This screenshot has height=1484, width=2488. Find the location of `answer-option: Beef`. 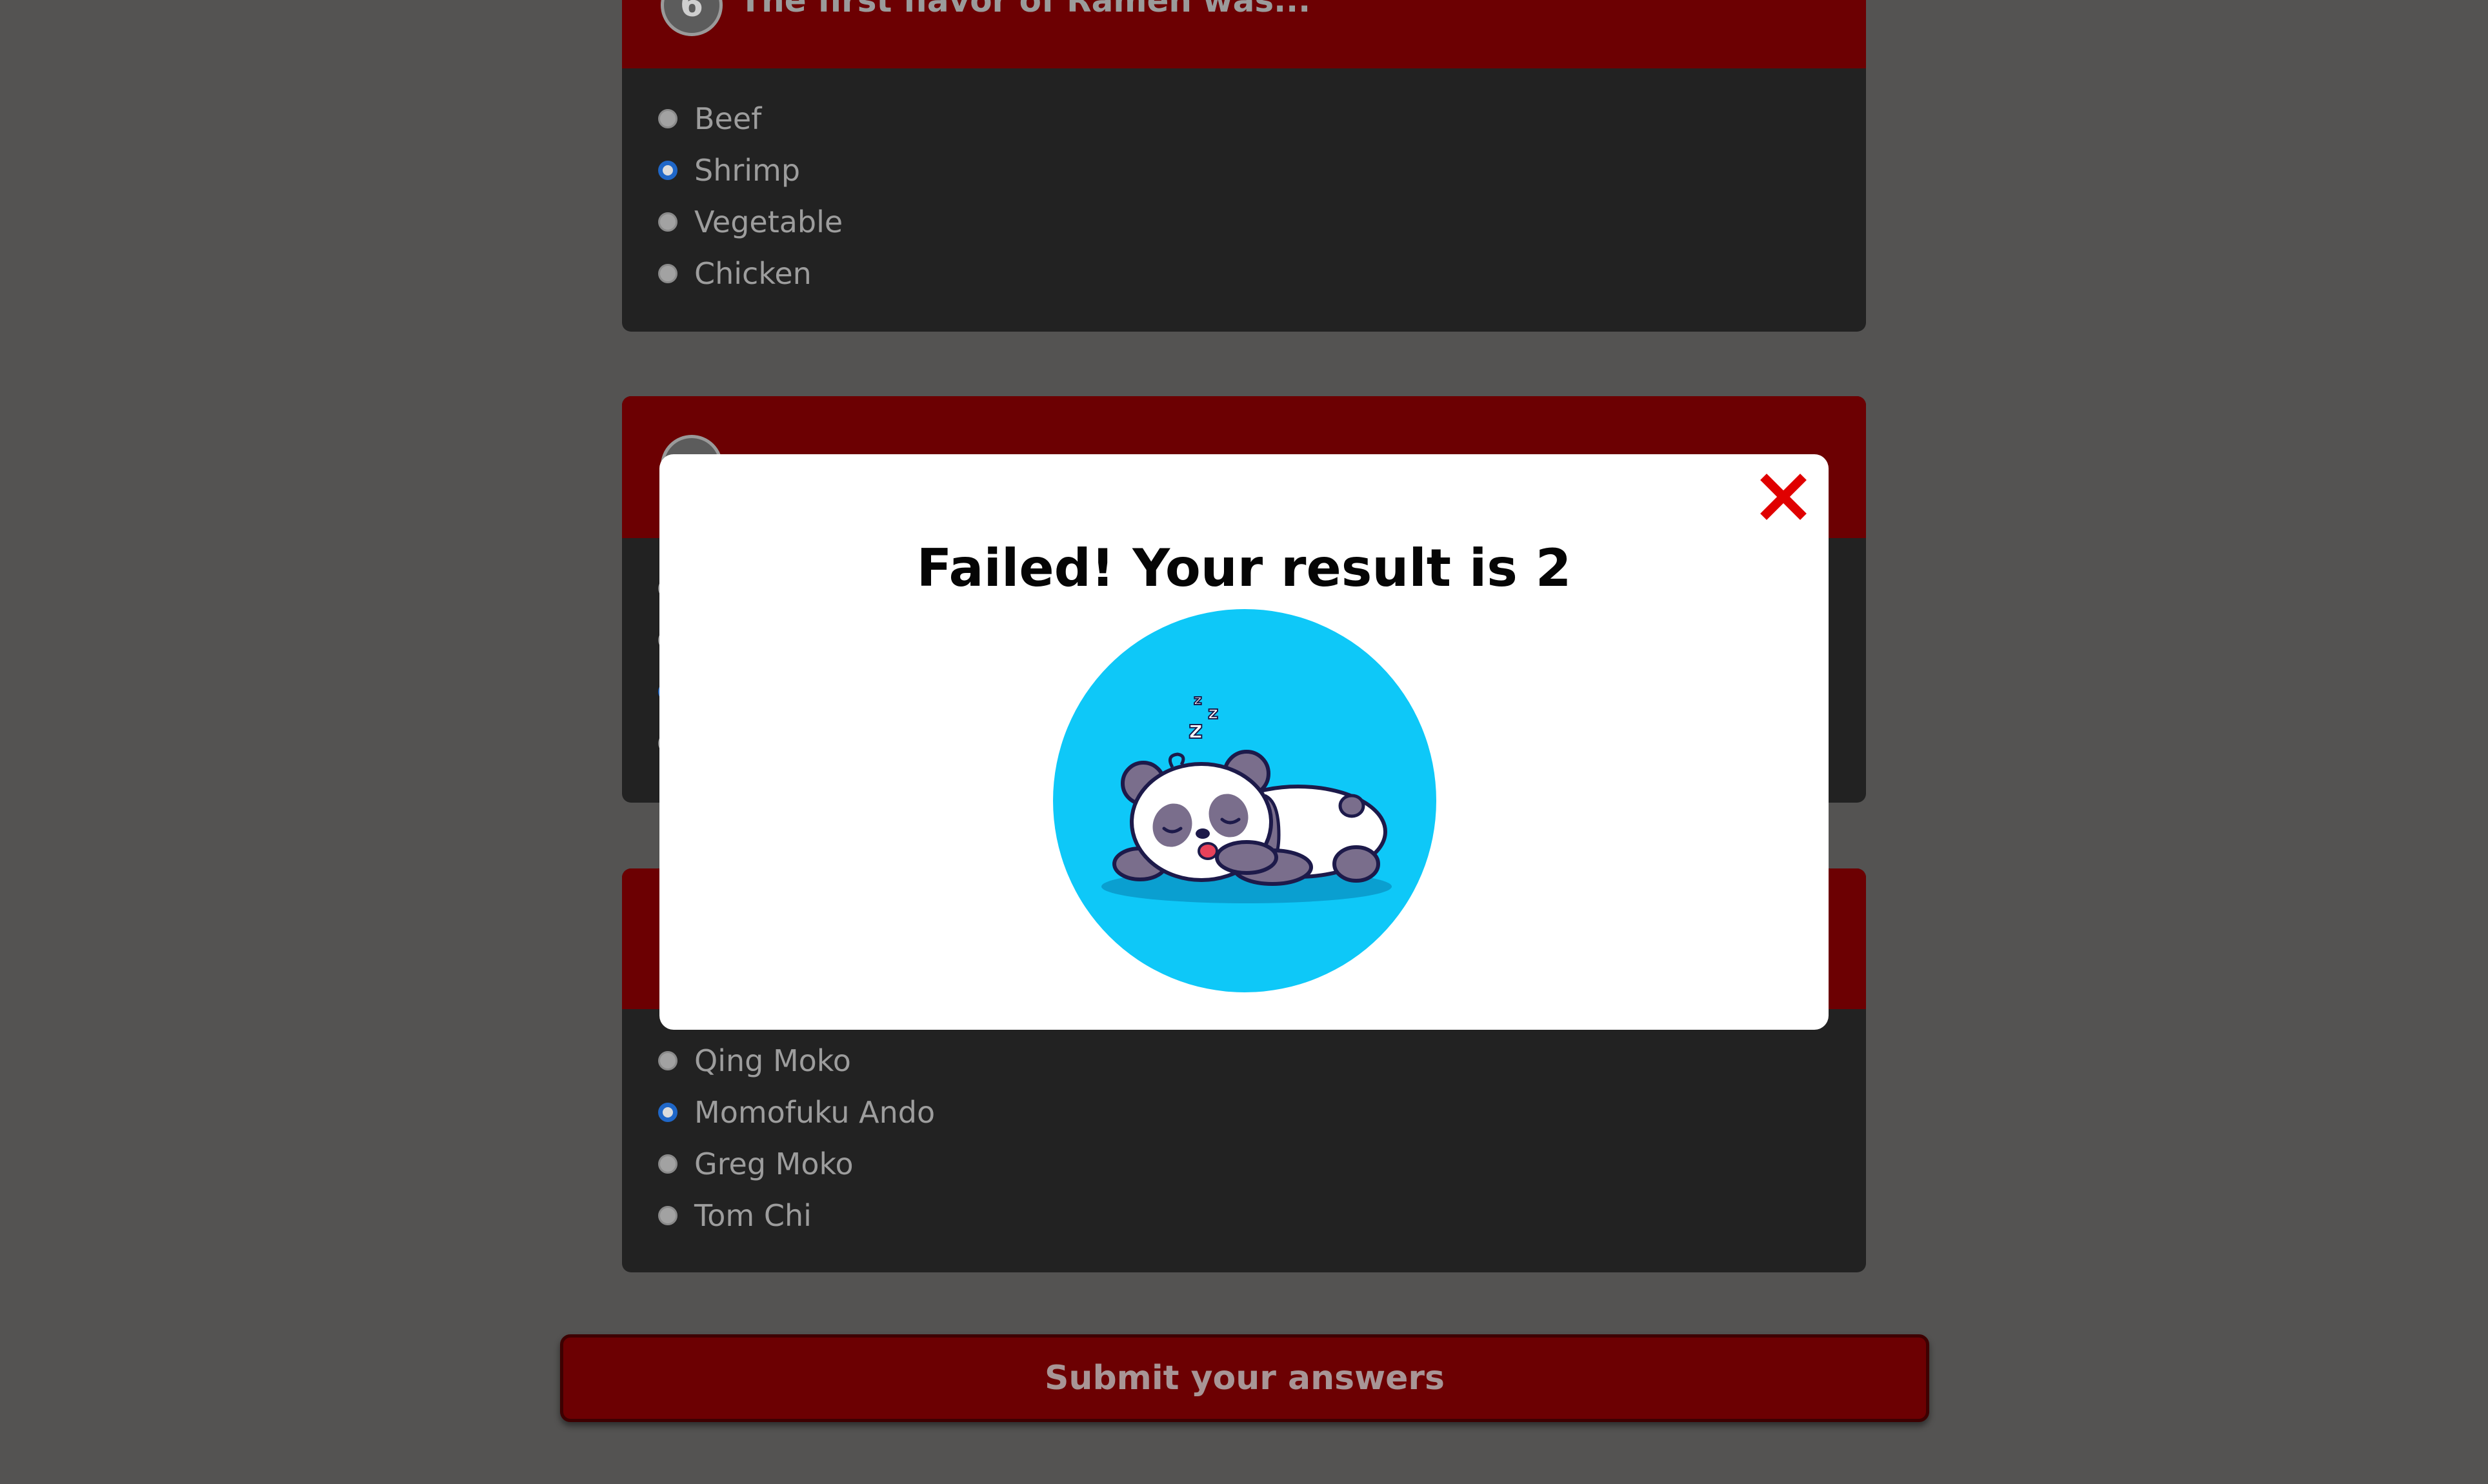

answer-option: Beef is located at coordinates (750, 119).